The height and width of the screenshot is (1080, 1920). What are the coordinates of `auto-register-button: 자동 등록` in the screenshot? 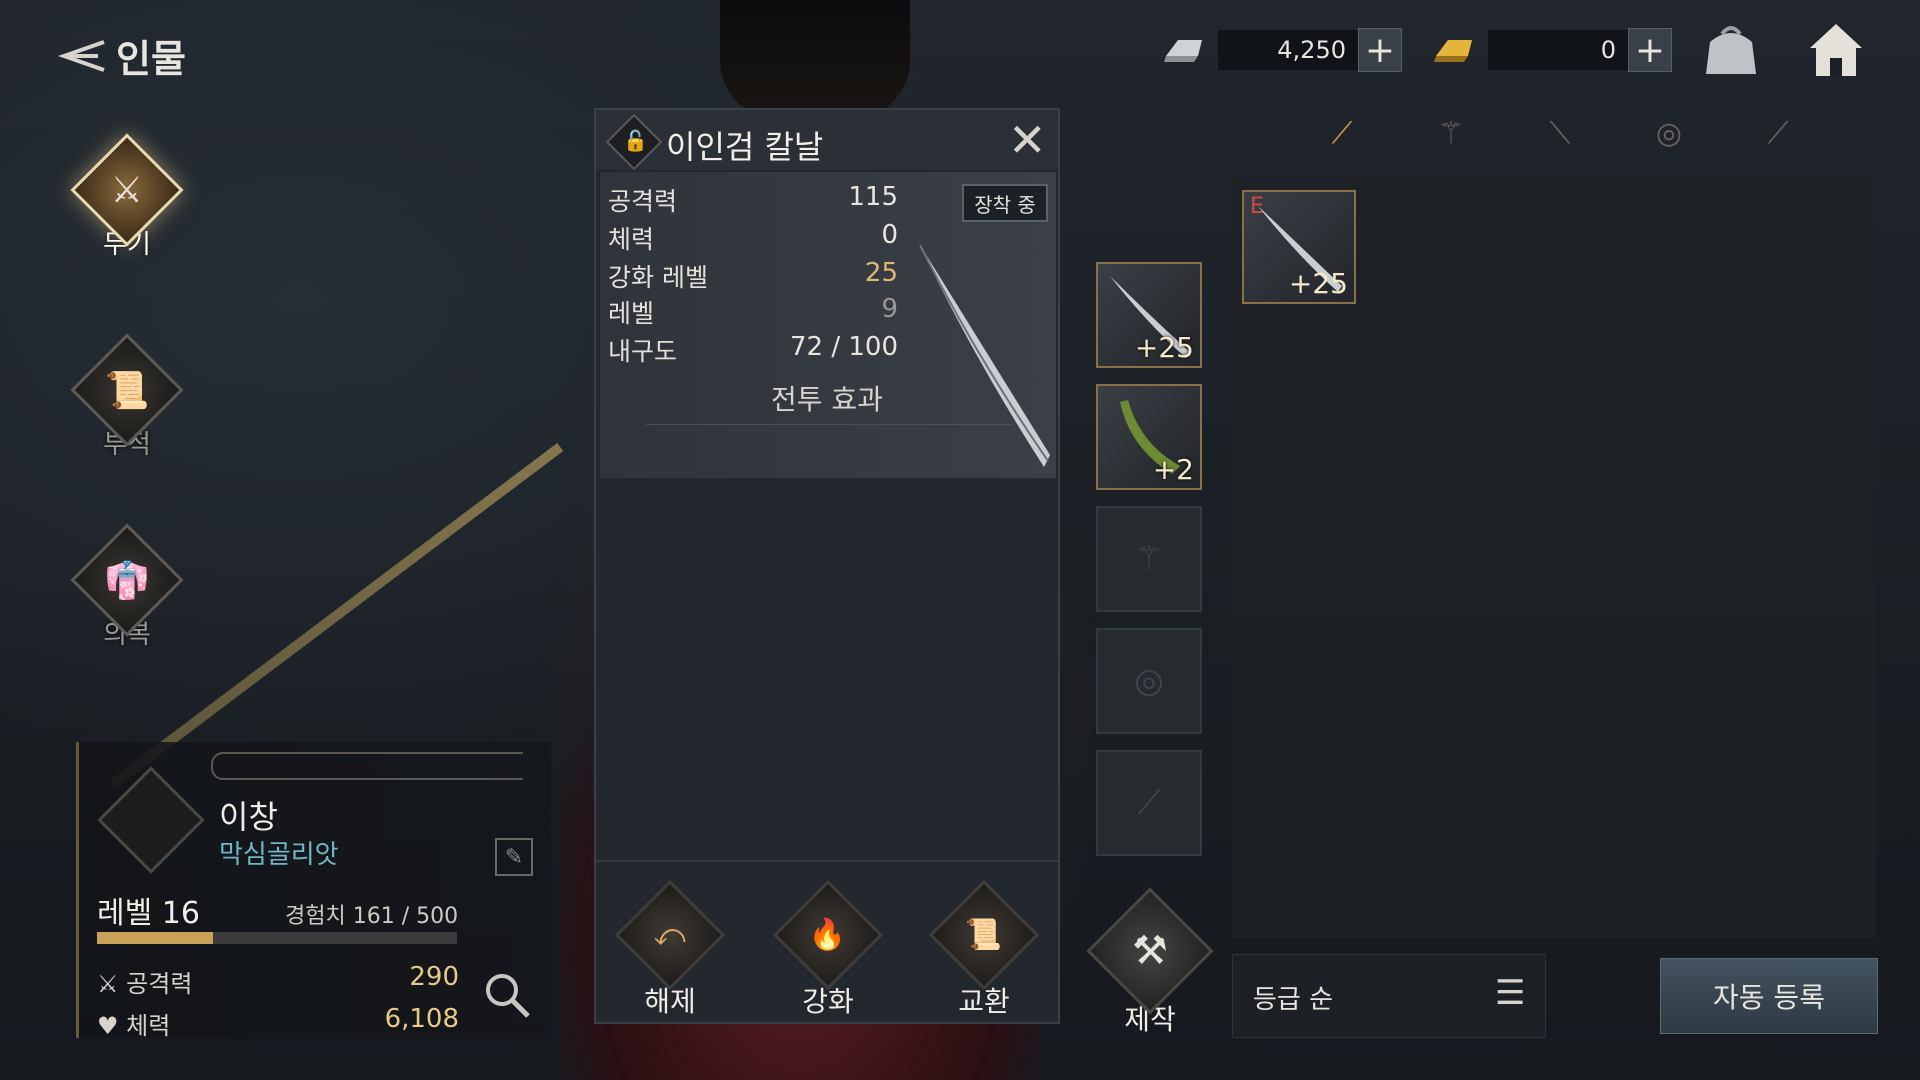 It's located at (1769, 996).